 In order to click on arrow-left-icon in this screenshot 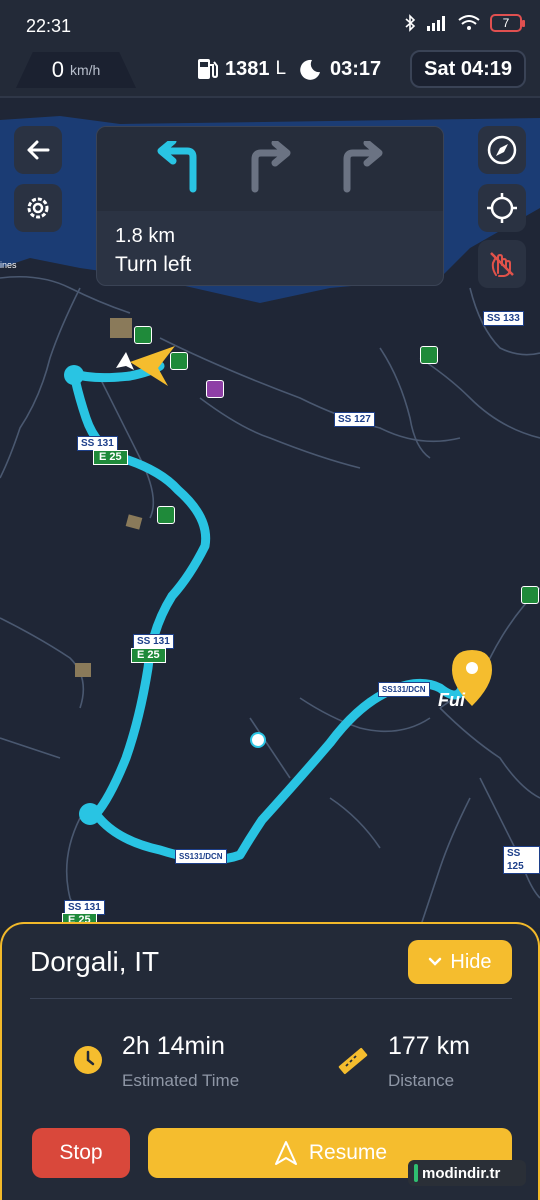, I will do `click(38, 150)`.